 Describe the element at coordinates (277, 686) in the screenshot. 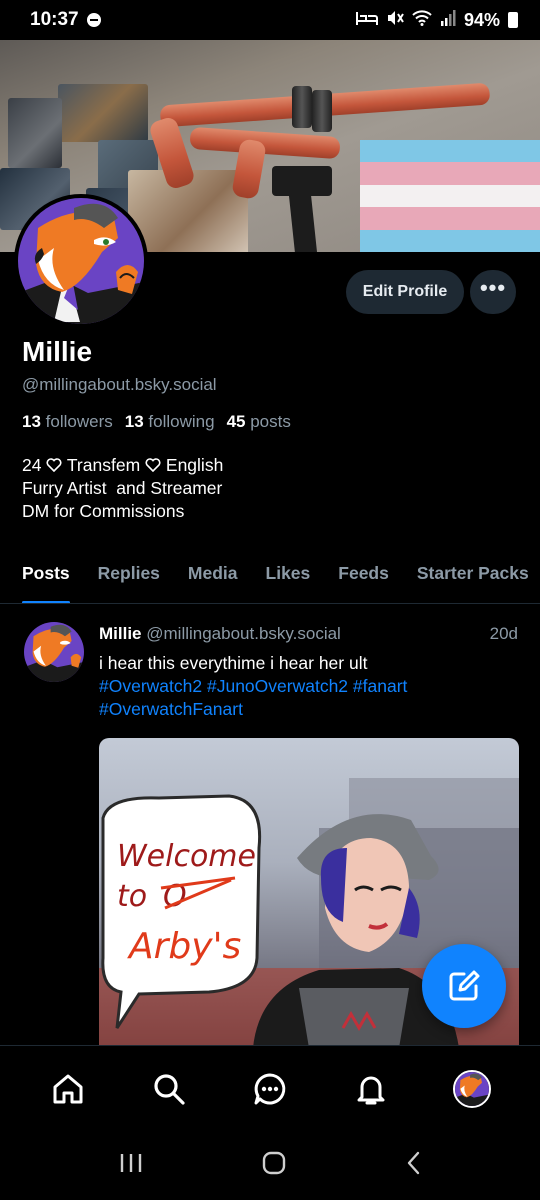

I see `post-tag: #JunoOverwatch2` at that location.